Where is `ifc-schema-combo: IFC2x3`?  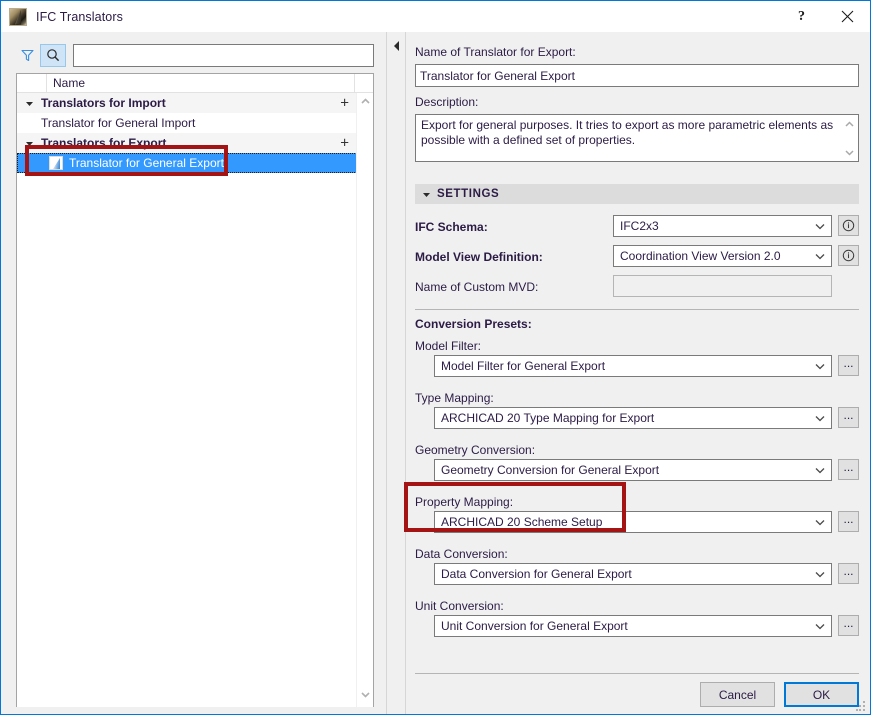
ifc-schema-combo: IFC2x3 is located at coordinates (722, 226).